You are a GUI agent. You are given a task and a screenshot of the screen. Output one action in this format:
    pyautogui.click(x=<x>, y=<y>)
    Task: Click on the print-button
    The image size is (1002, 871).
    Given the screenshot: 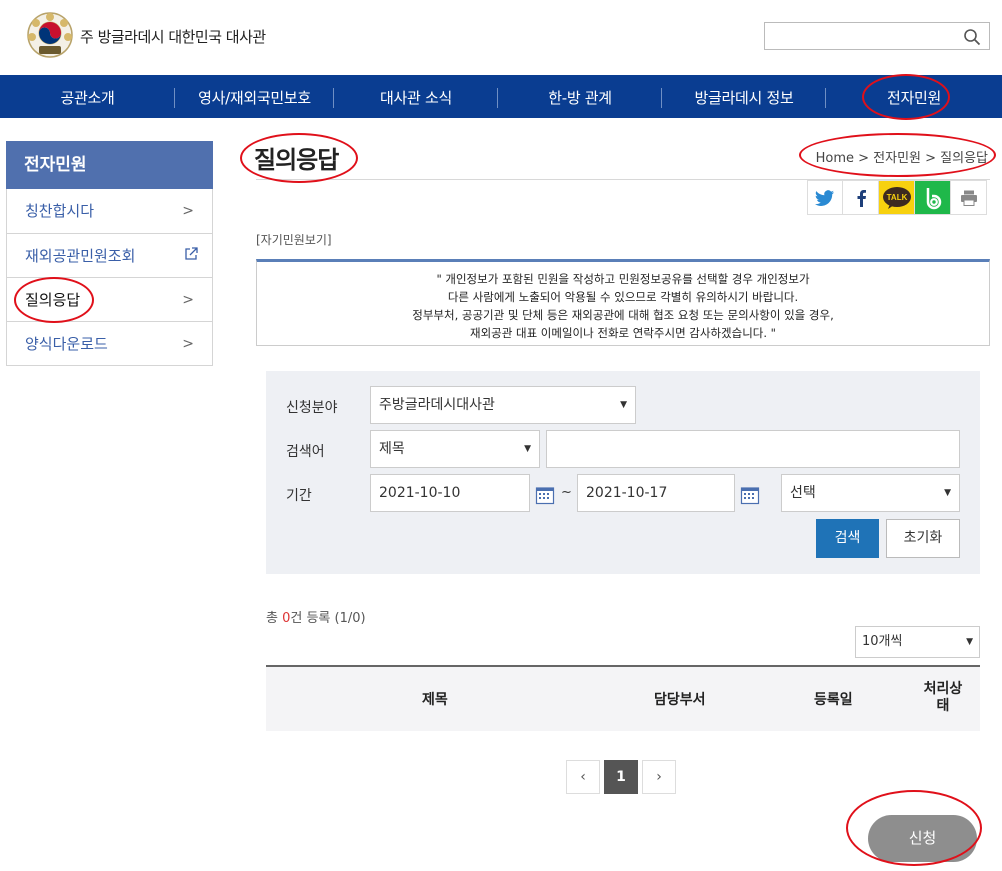 What is the action you would take?
    pyautogui.click(x=969, y=197)
    